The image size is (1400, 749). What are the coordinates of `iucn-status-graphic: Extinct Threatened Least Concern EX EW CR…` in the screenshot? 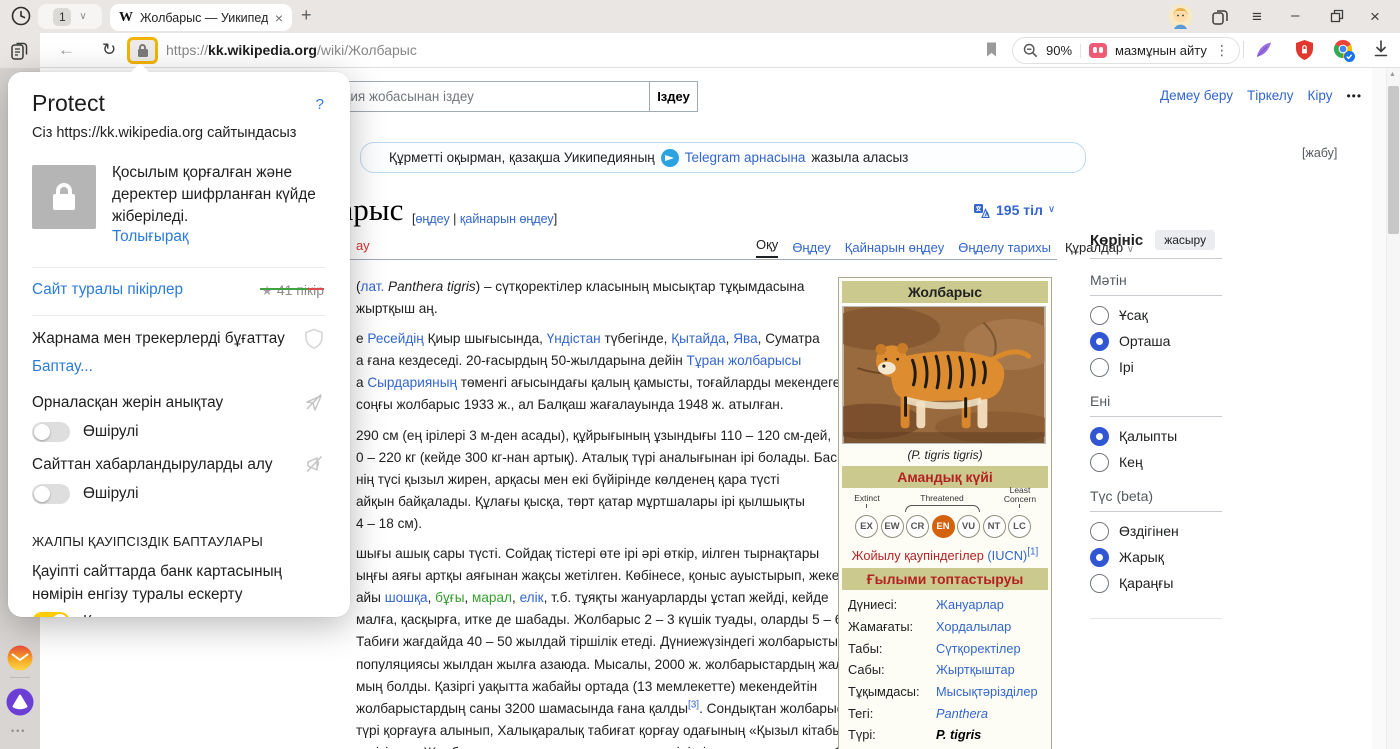 It's located at (945, 515).